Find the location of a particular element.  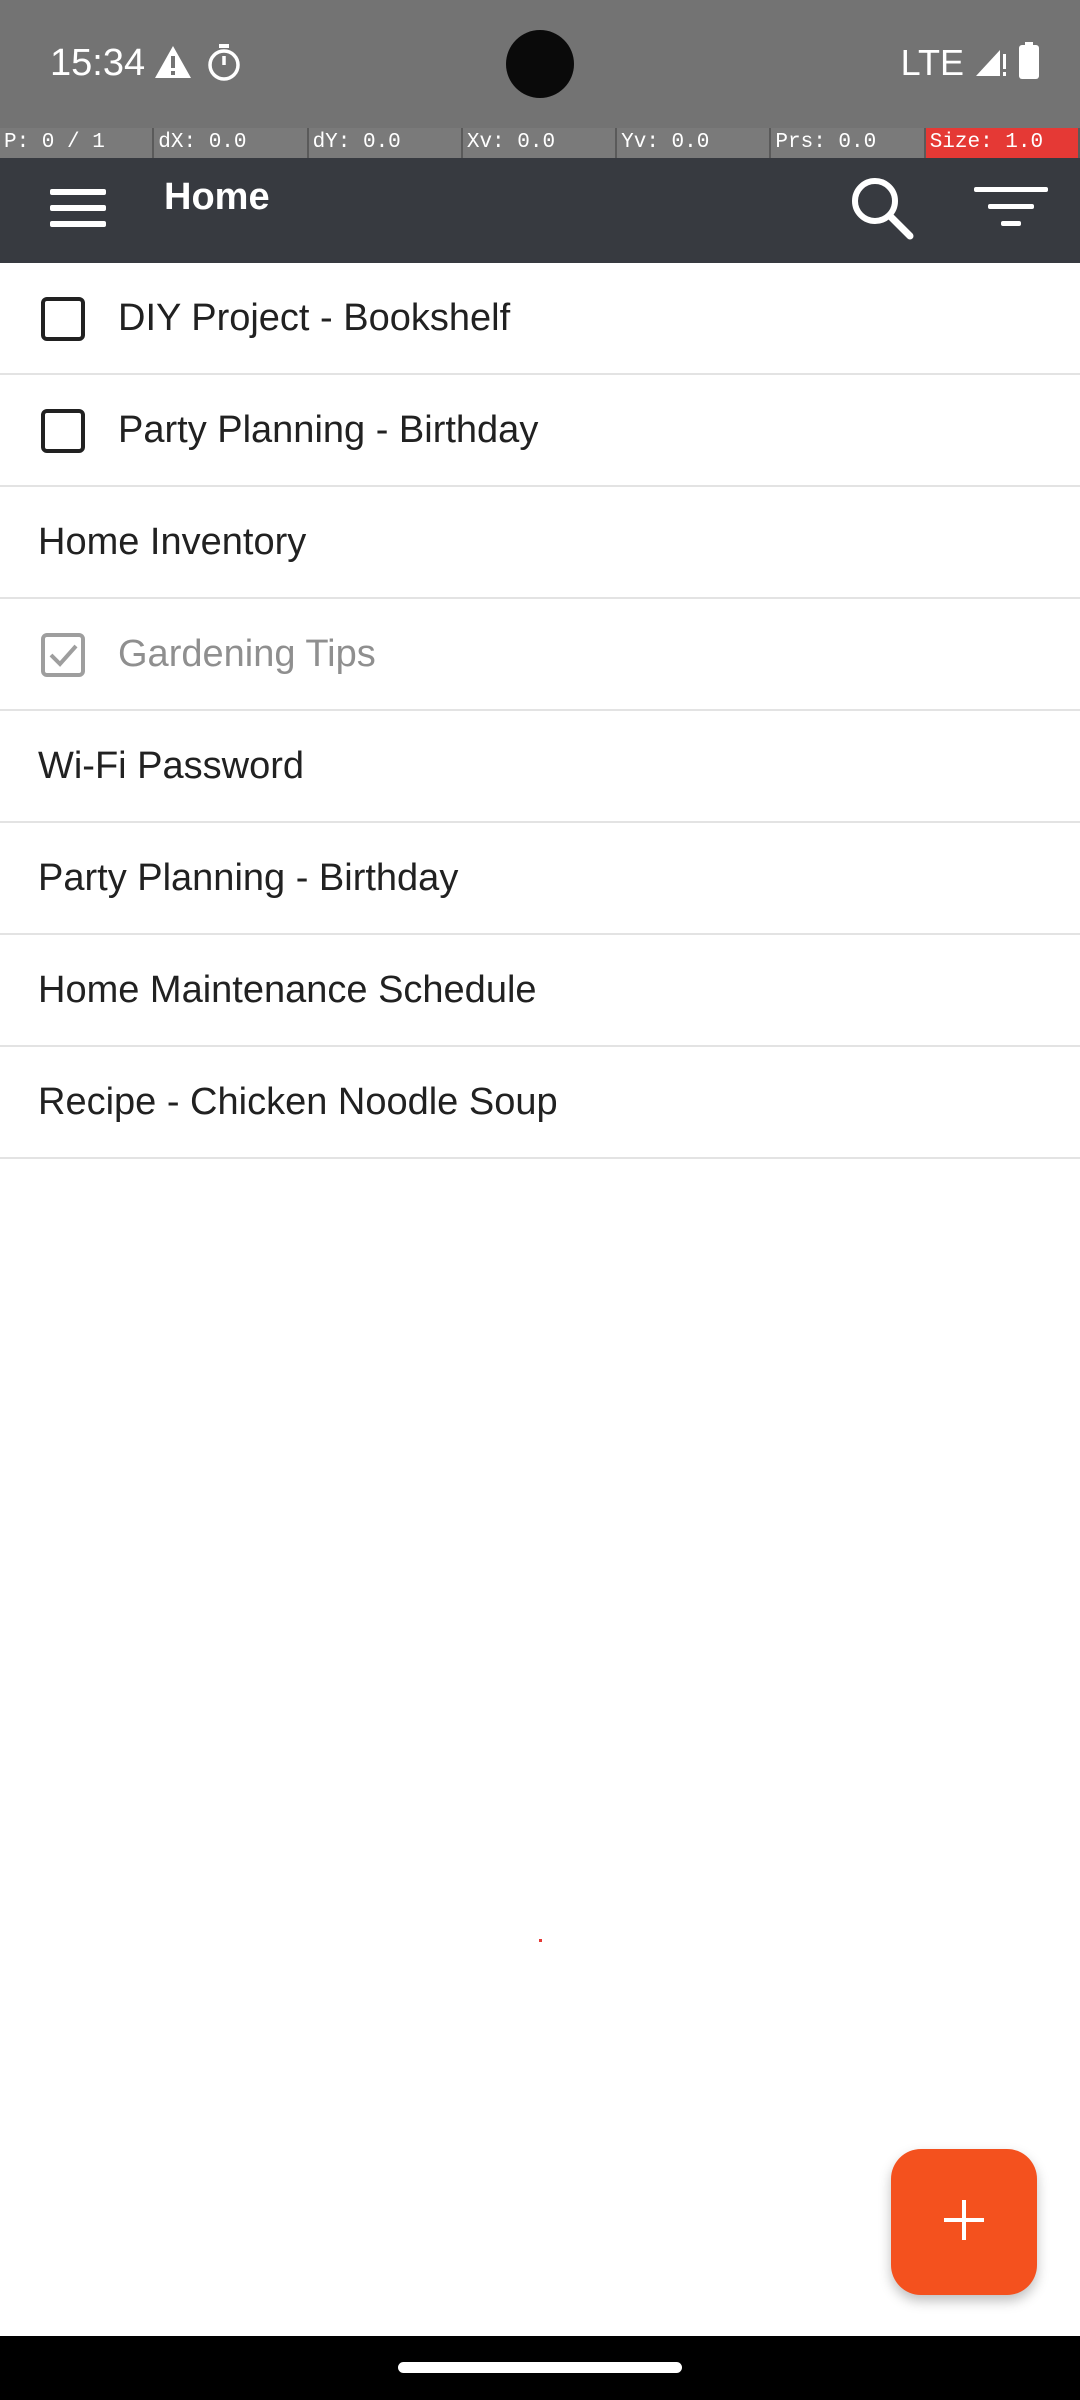

debug-xv: Xv: 0.0 is located at coordinates (540, 143).